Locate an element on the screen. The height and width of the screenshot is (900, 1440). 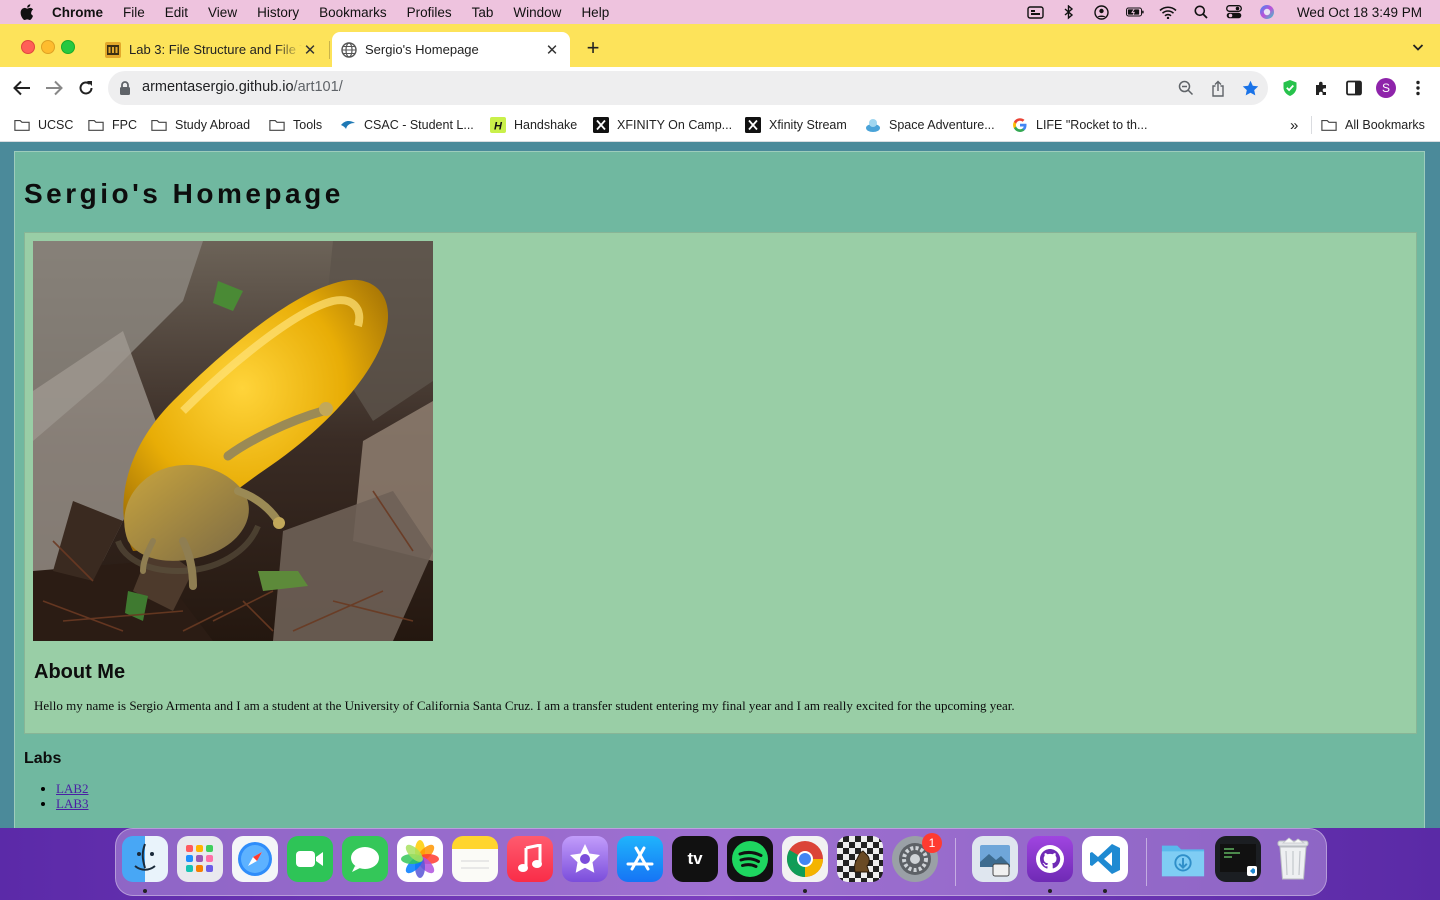
google-icon is located at coordinates (1020, 125).